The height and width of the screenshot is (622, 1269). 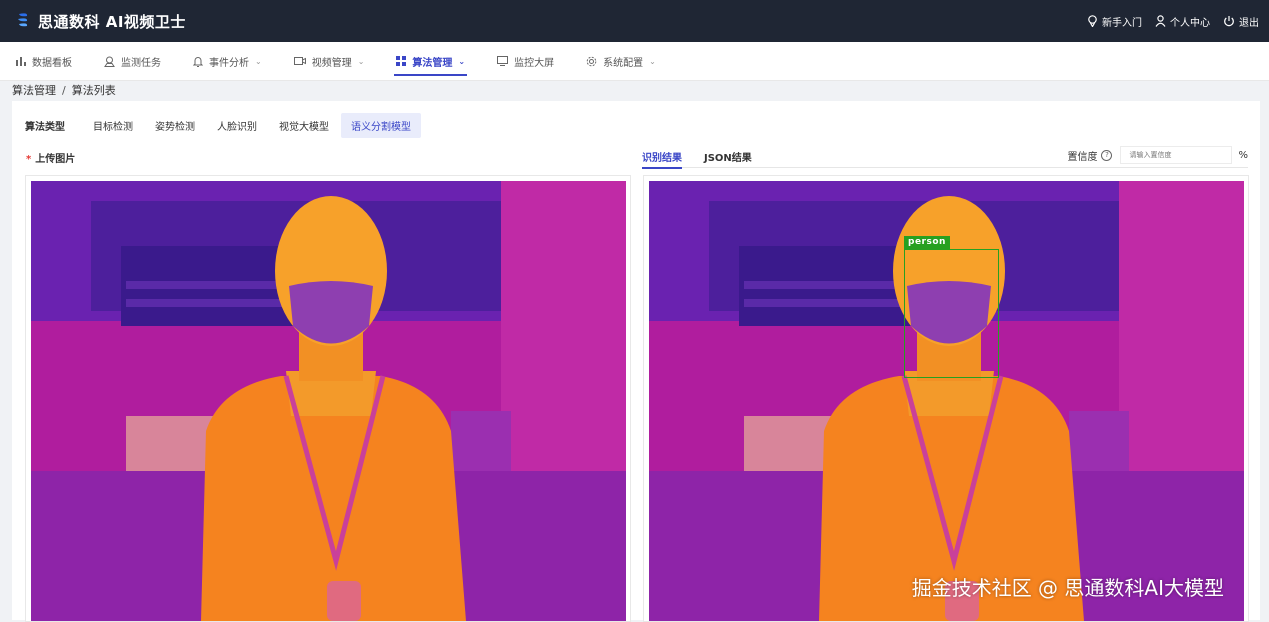 I want to click on breadcrumb: 算法管理 / 算法列表, so click(x=64, y=90).